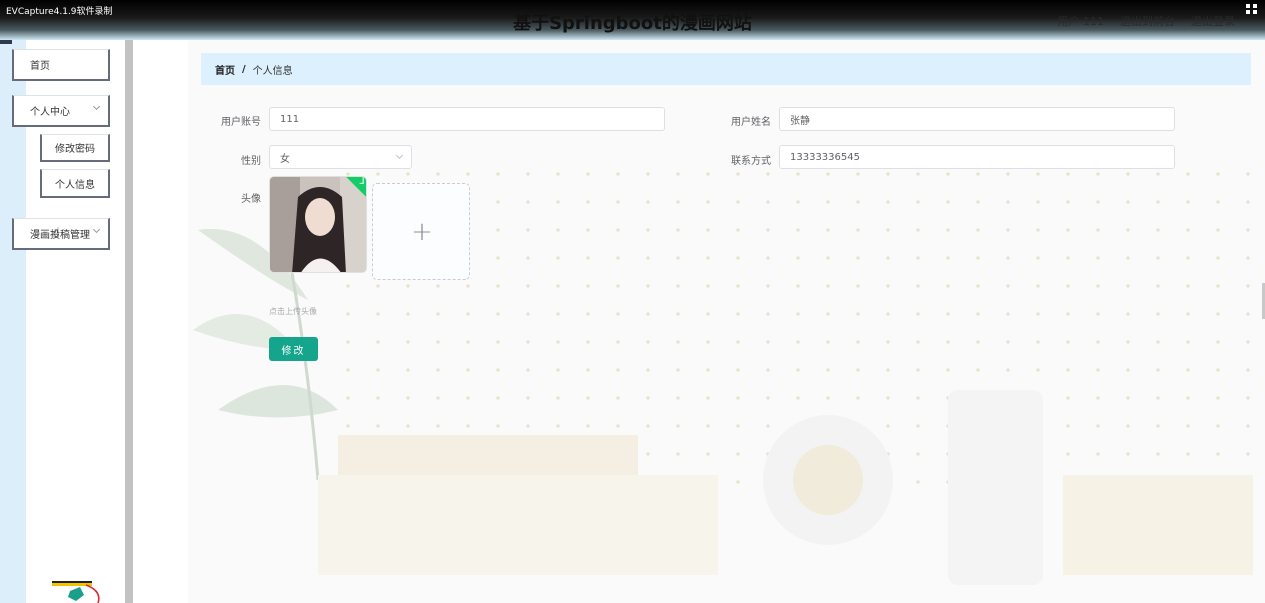 The image size is (1265, 603). Describe the element at coordinates (293, 349) in the screenshot. I see `submit-button: 修改` at that location.